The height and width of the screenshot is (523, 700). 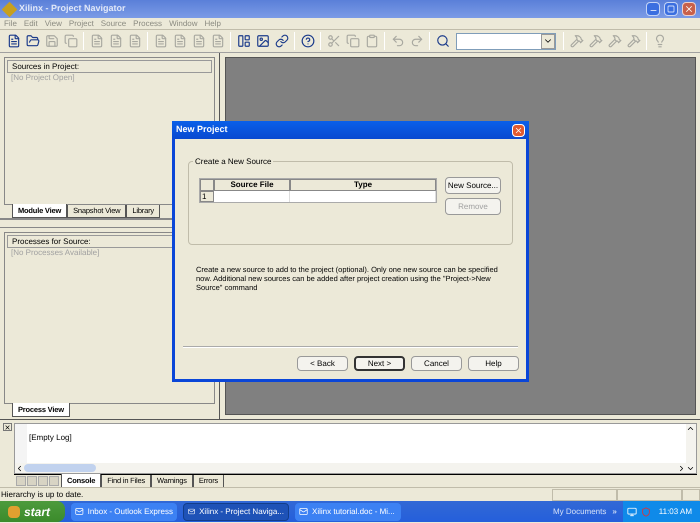 What do you see at coordinates (645, 511) in the screenshot?
I see `shield-icon` at bounding box center [645, 511].